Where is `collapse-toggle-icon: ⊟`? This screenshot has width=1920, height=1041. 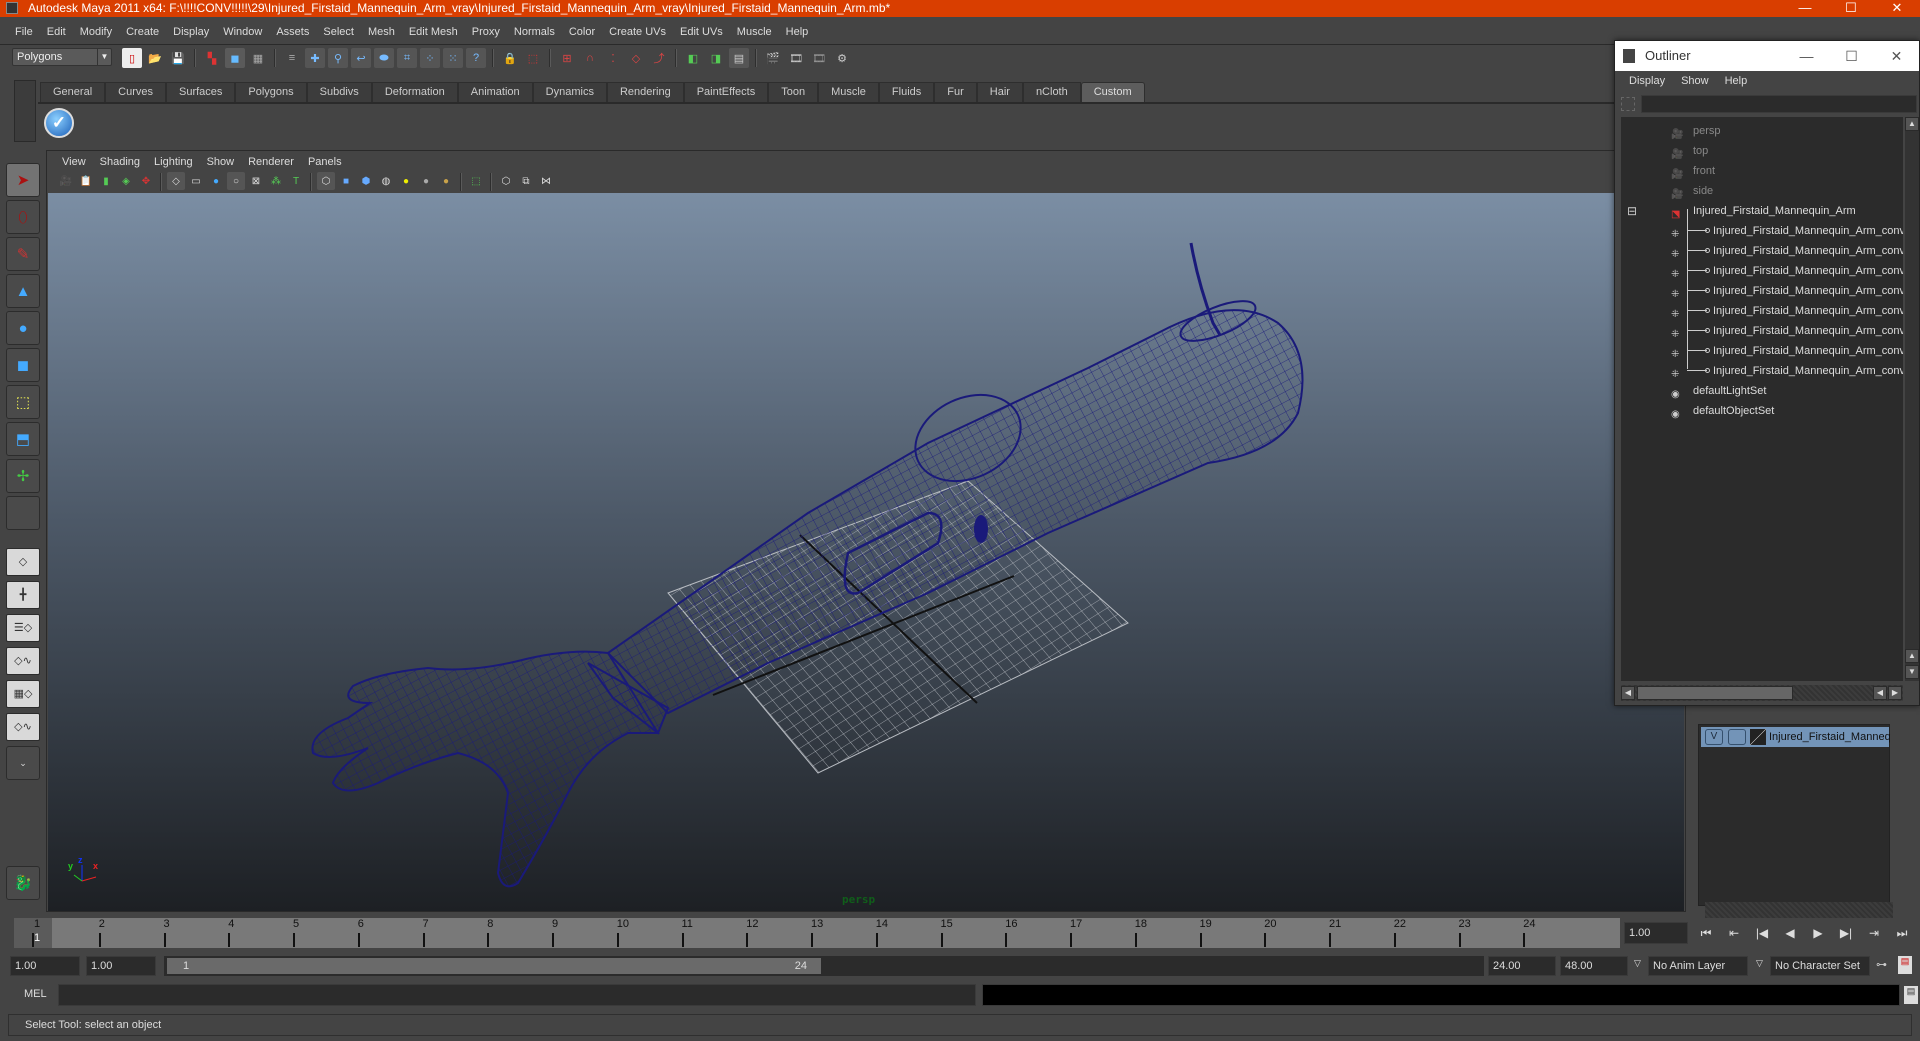
collapse-toggle-icon: ⊟ is located at coordinates (1632, 211).